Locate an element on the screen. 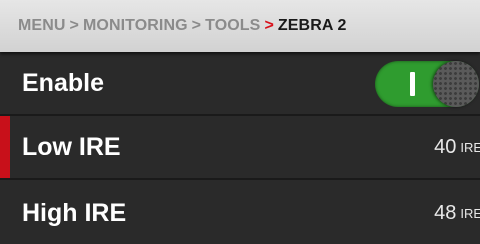  high-ire-number: 48 is located at coordinates (445, 212).